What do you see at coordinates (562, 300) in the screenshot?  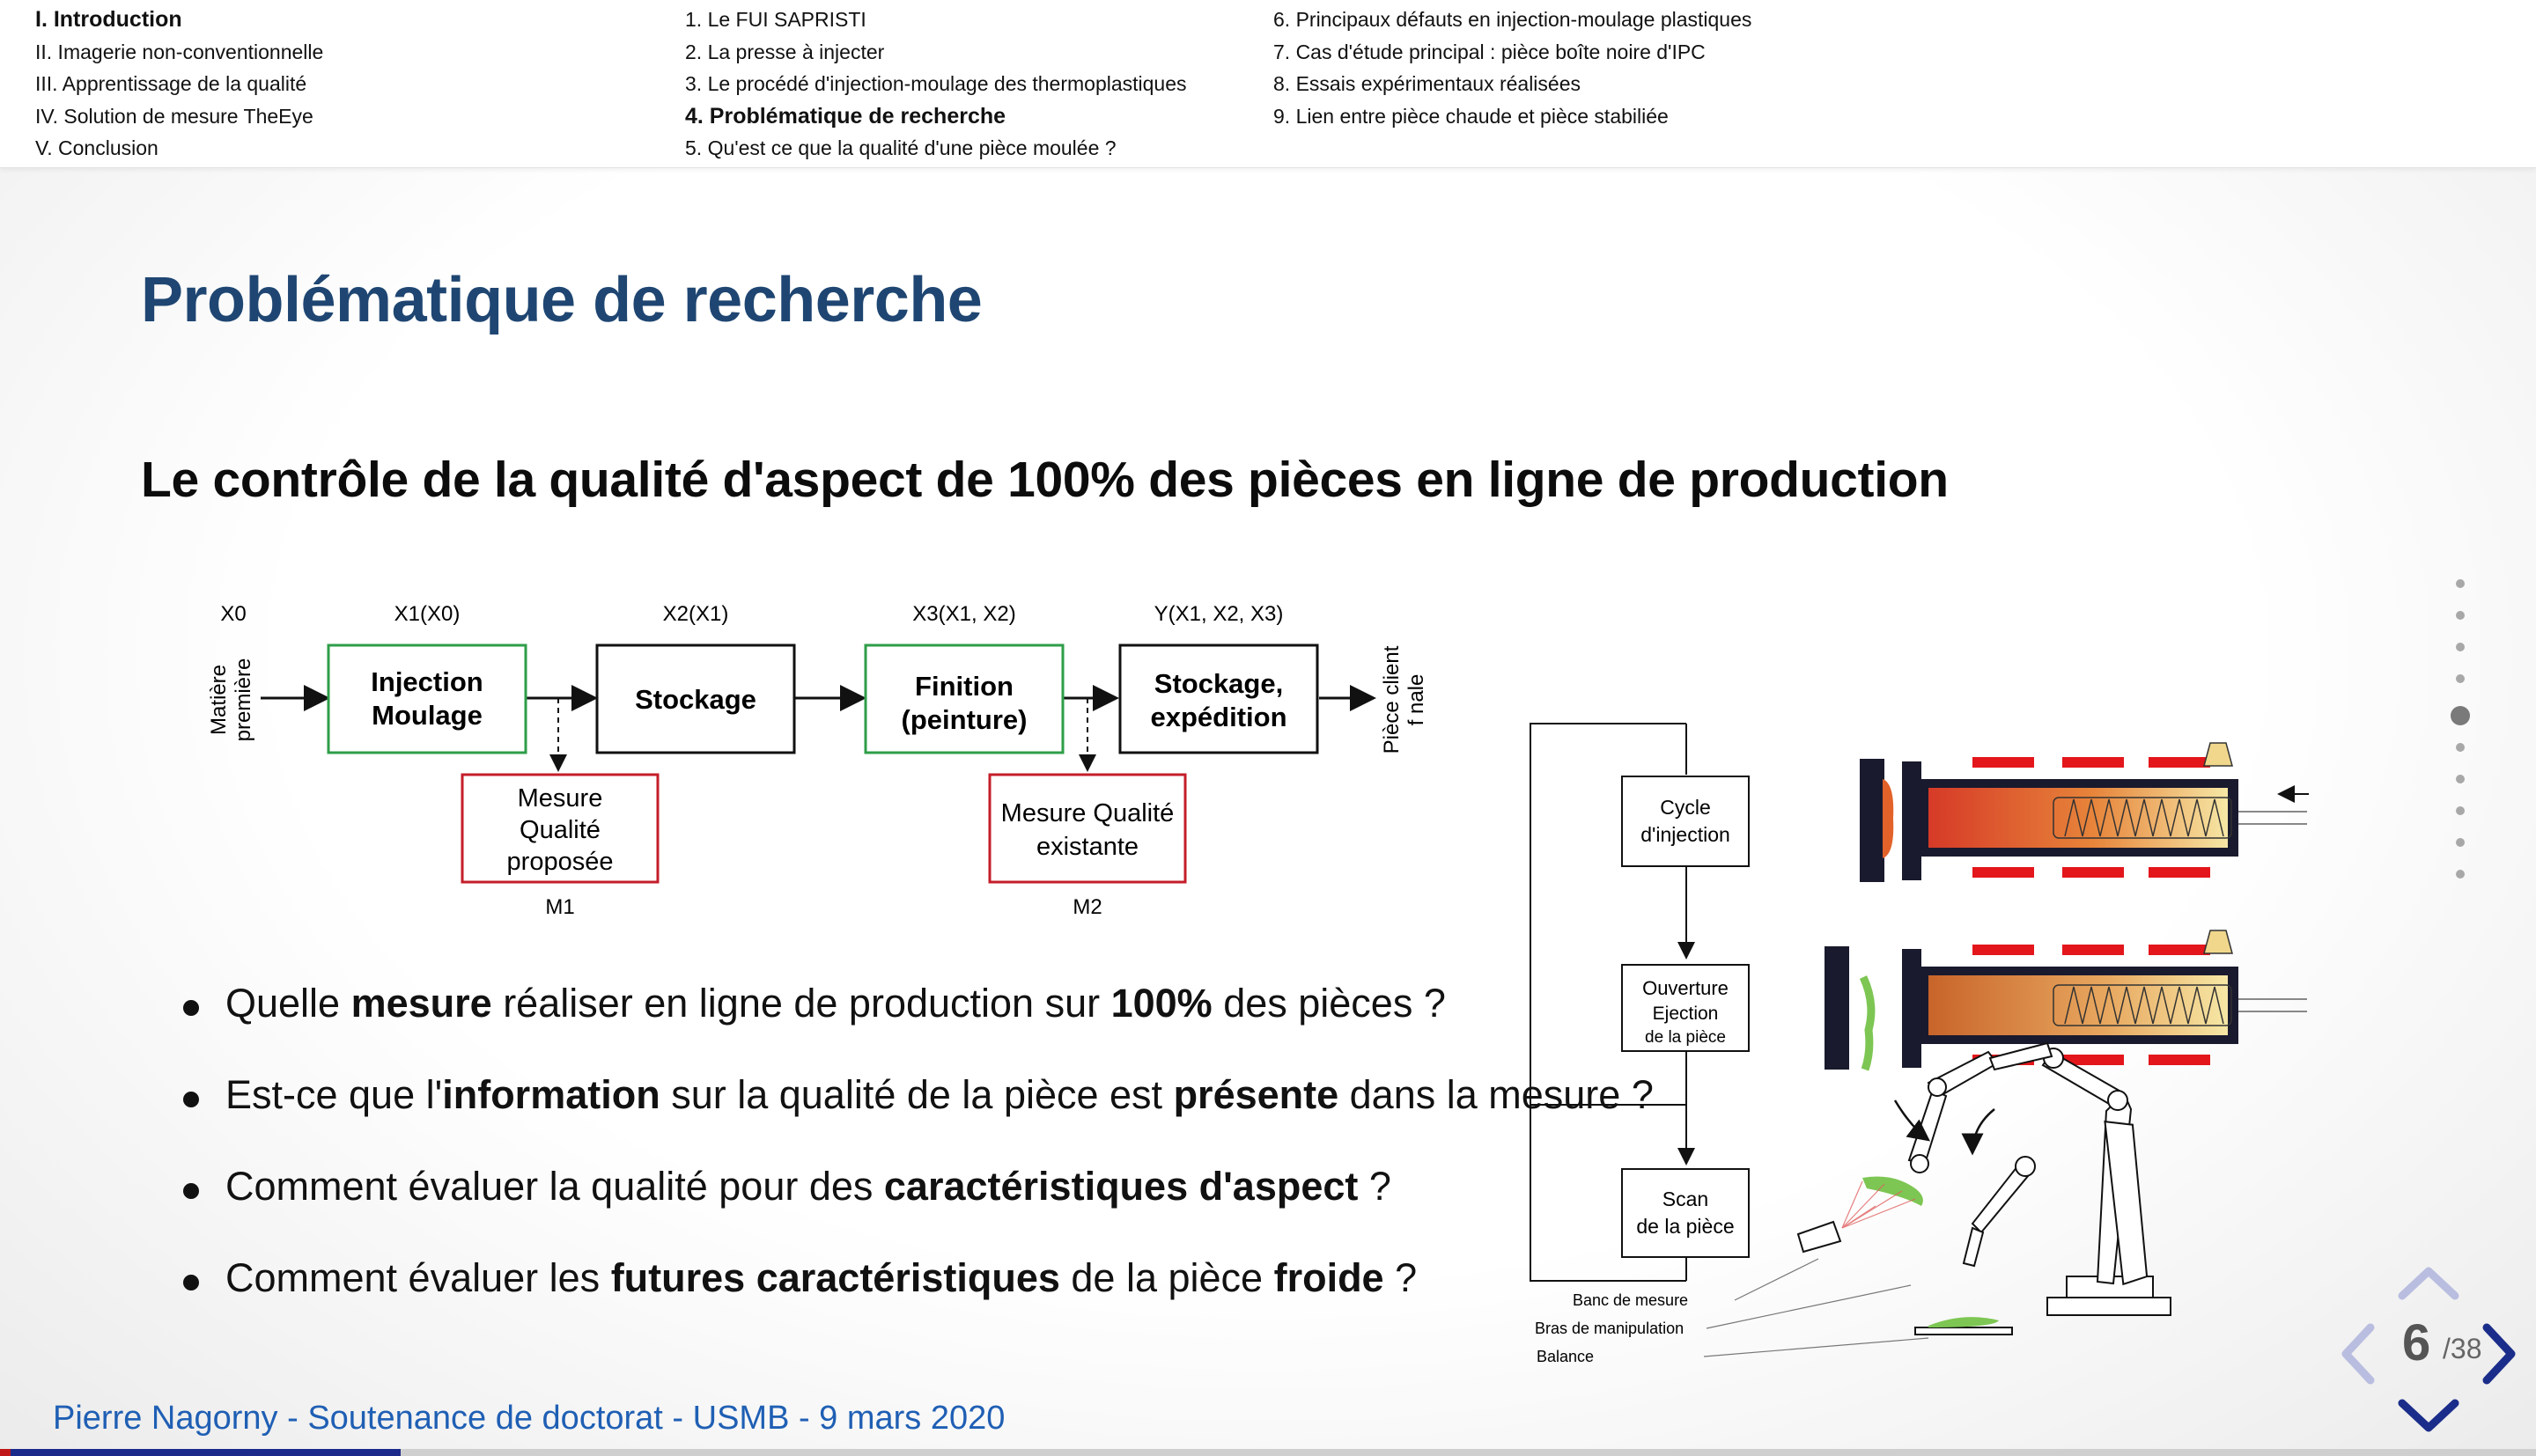 I see `slide-title: Problématique de recherche` at bounding box center [562, 300].